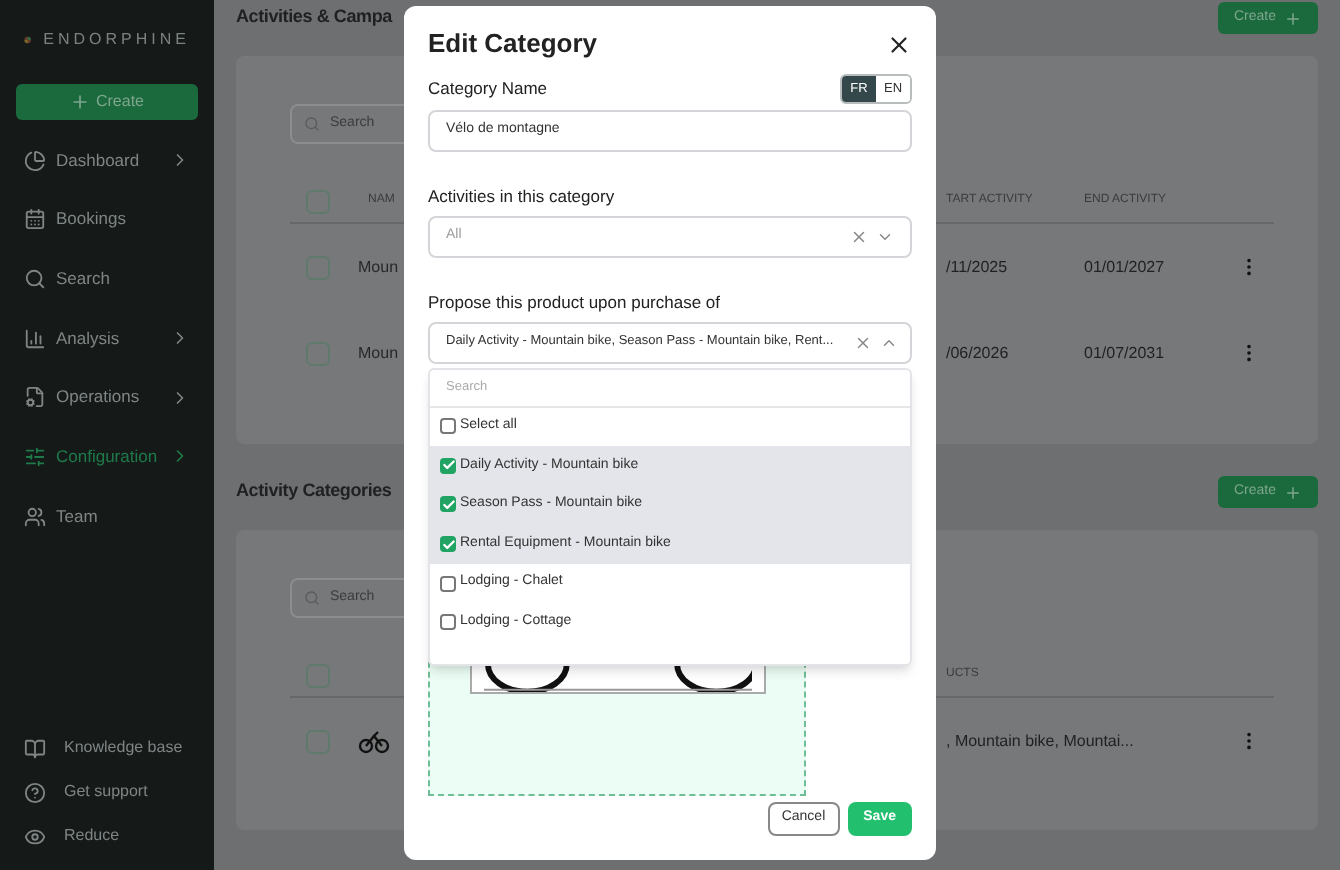 The height and width of the screenshot is (870, 1340). I want to click on field-label: Propose this product upon purchase of, so click(575, 302).